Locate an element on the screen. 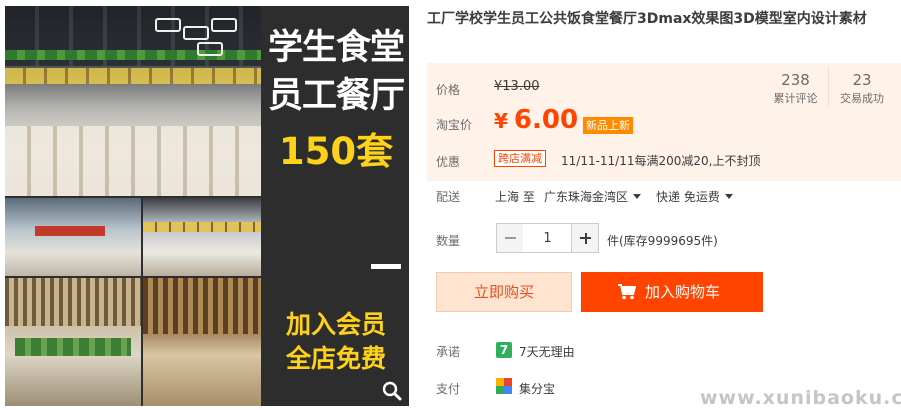 Image resolution: width=901 pixels, height=410 pixels. promotion-tag: 跨店满减 is located at coordinates (520, 158).